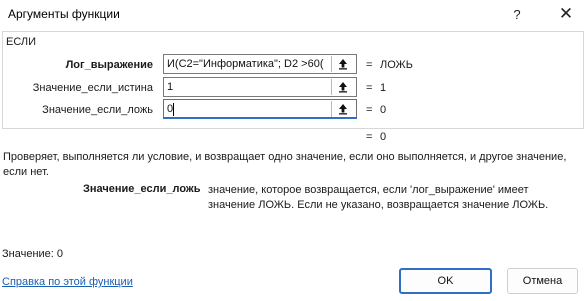 The height and width of the screenshot is (301, 585). I want to click on formula-value-line: Значение: 0, so click(33, 254).